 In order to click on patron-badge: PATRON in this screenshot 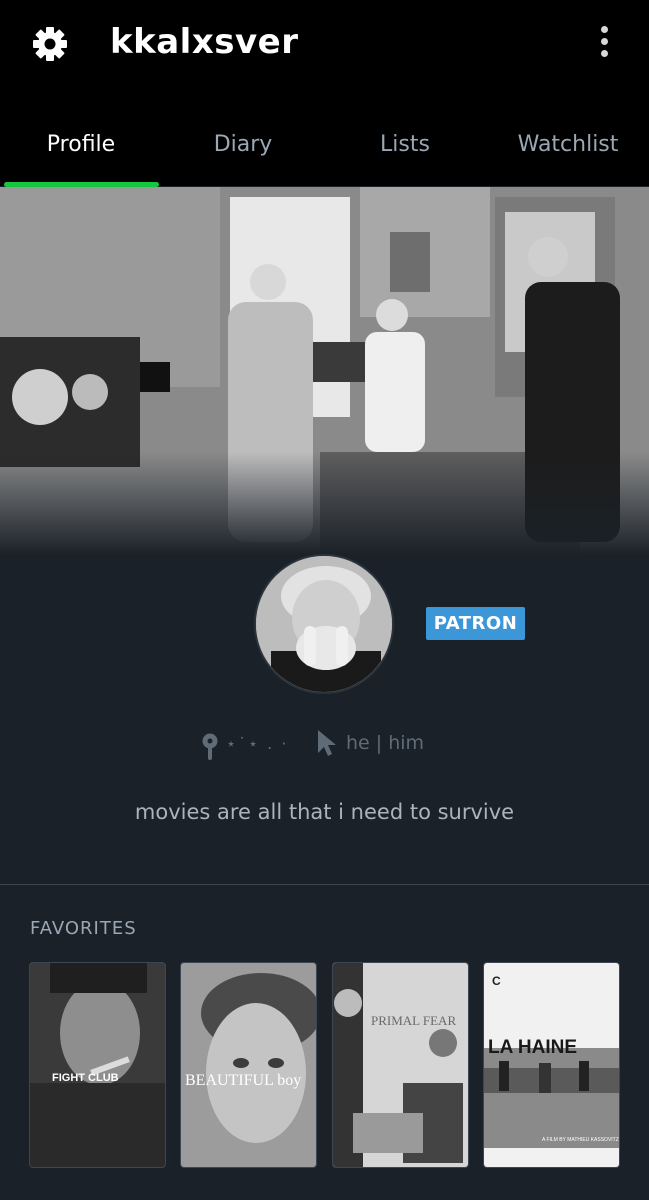, I will do `click(475, 623)`.